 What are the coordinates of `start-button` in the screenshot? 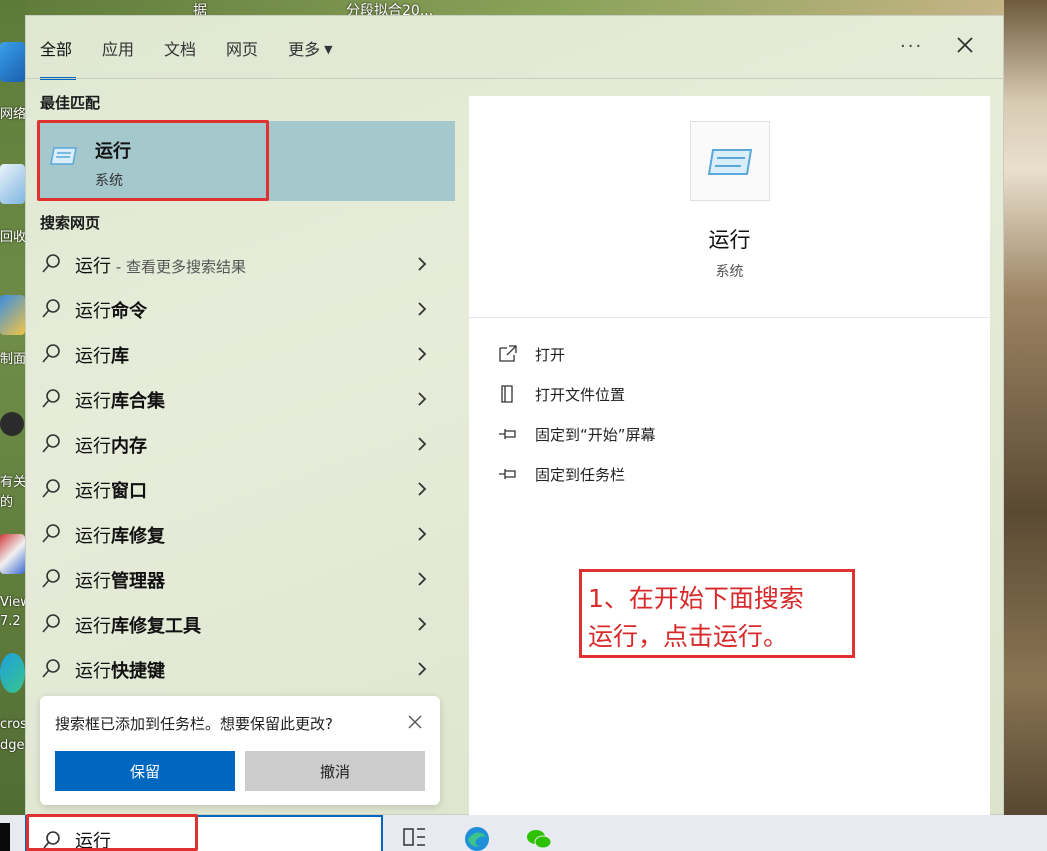 It's located at (5, 837).